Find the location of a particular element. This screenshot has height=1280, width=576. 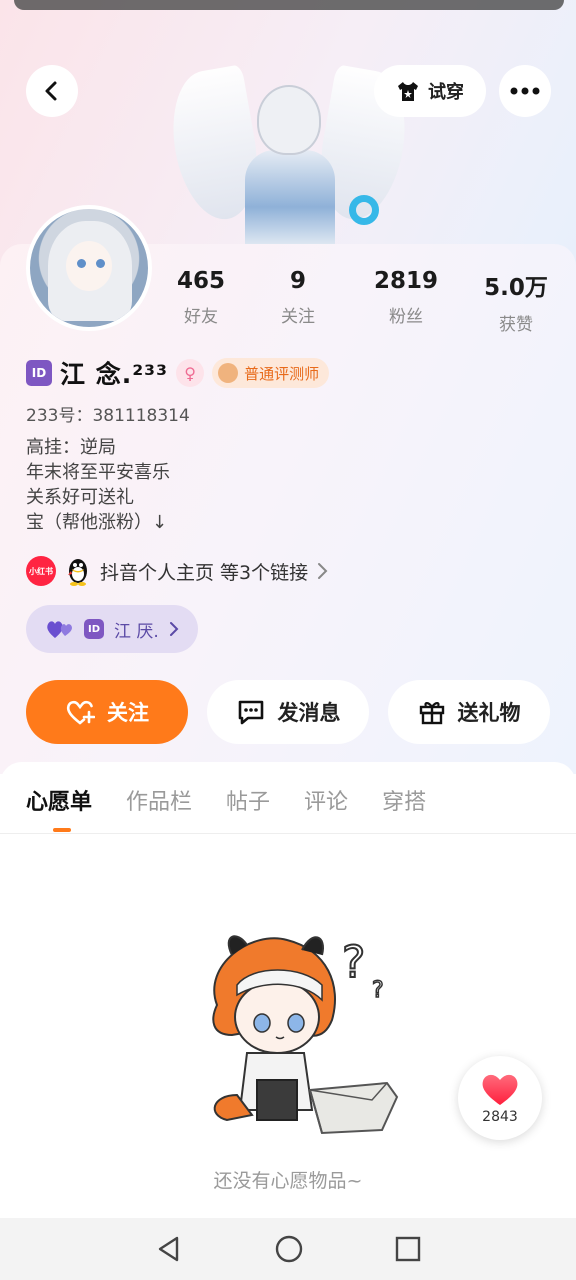

empty-state-text: 还没有心愿物品~ is located at coordinates (288, 1181).